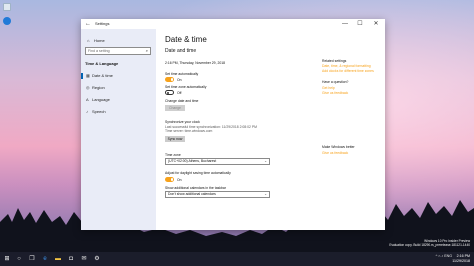 Image resolution: width=474 pixels, height=266 pixels. What do you see at coordinates (146, 50) in the screenshot?
I see `search-icon: ⌕` at bounding box center [146, 50].